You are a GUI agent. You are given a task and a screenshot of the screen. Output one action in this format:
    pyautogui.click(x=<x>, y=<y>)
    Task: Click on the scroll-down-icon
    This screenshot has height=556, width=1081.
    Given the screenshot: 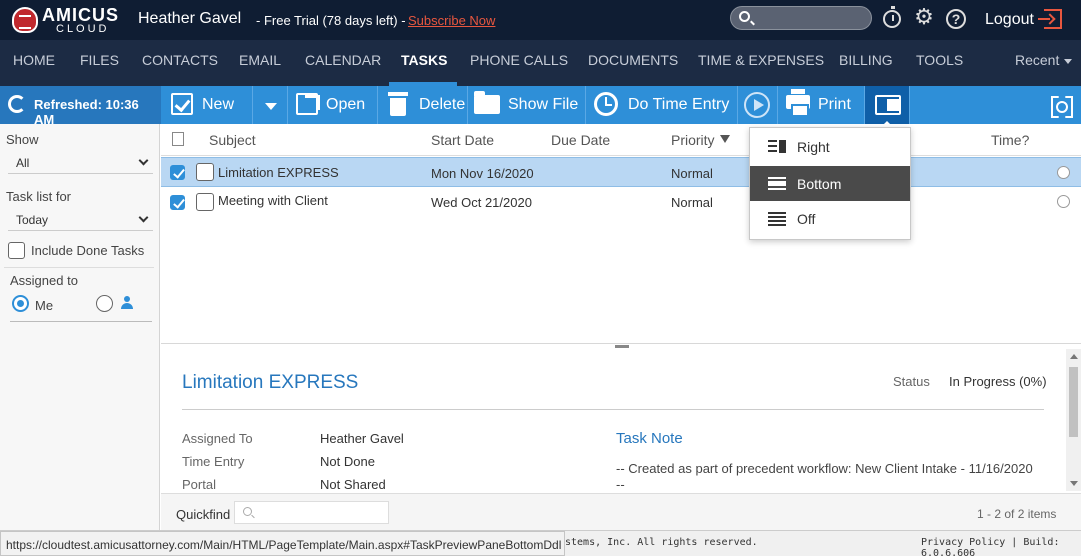 What is the action you would take?
    pyautogui.click(x=1074, y=483)
    